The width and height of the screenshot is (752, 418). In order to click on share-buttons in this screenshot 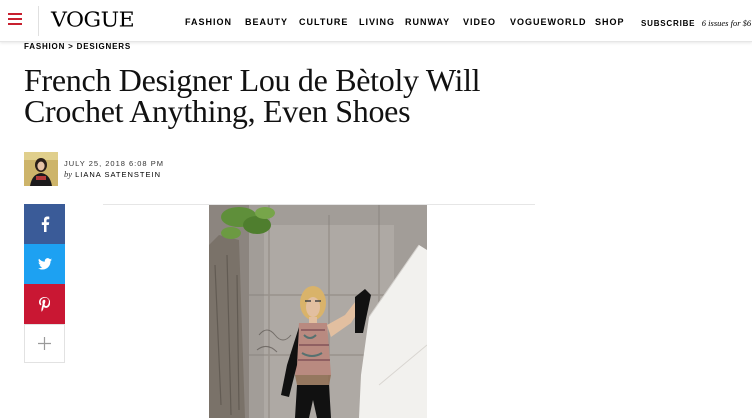, I will do `click(44, 283)`.